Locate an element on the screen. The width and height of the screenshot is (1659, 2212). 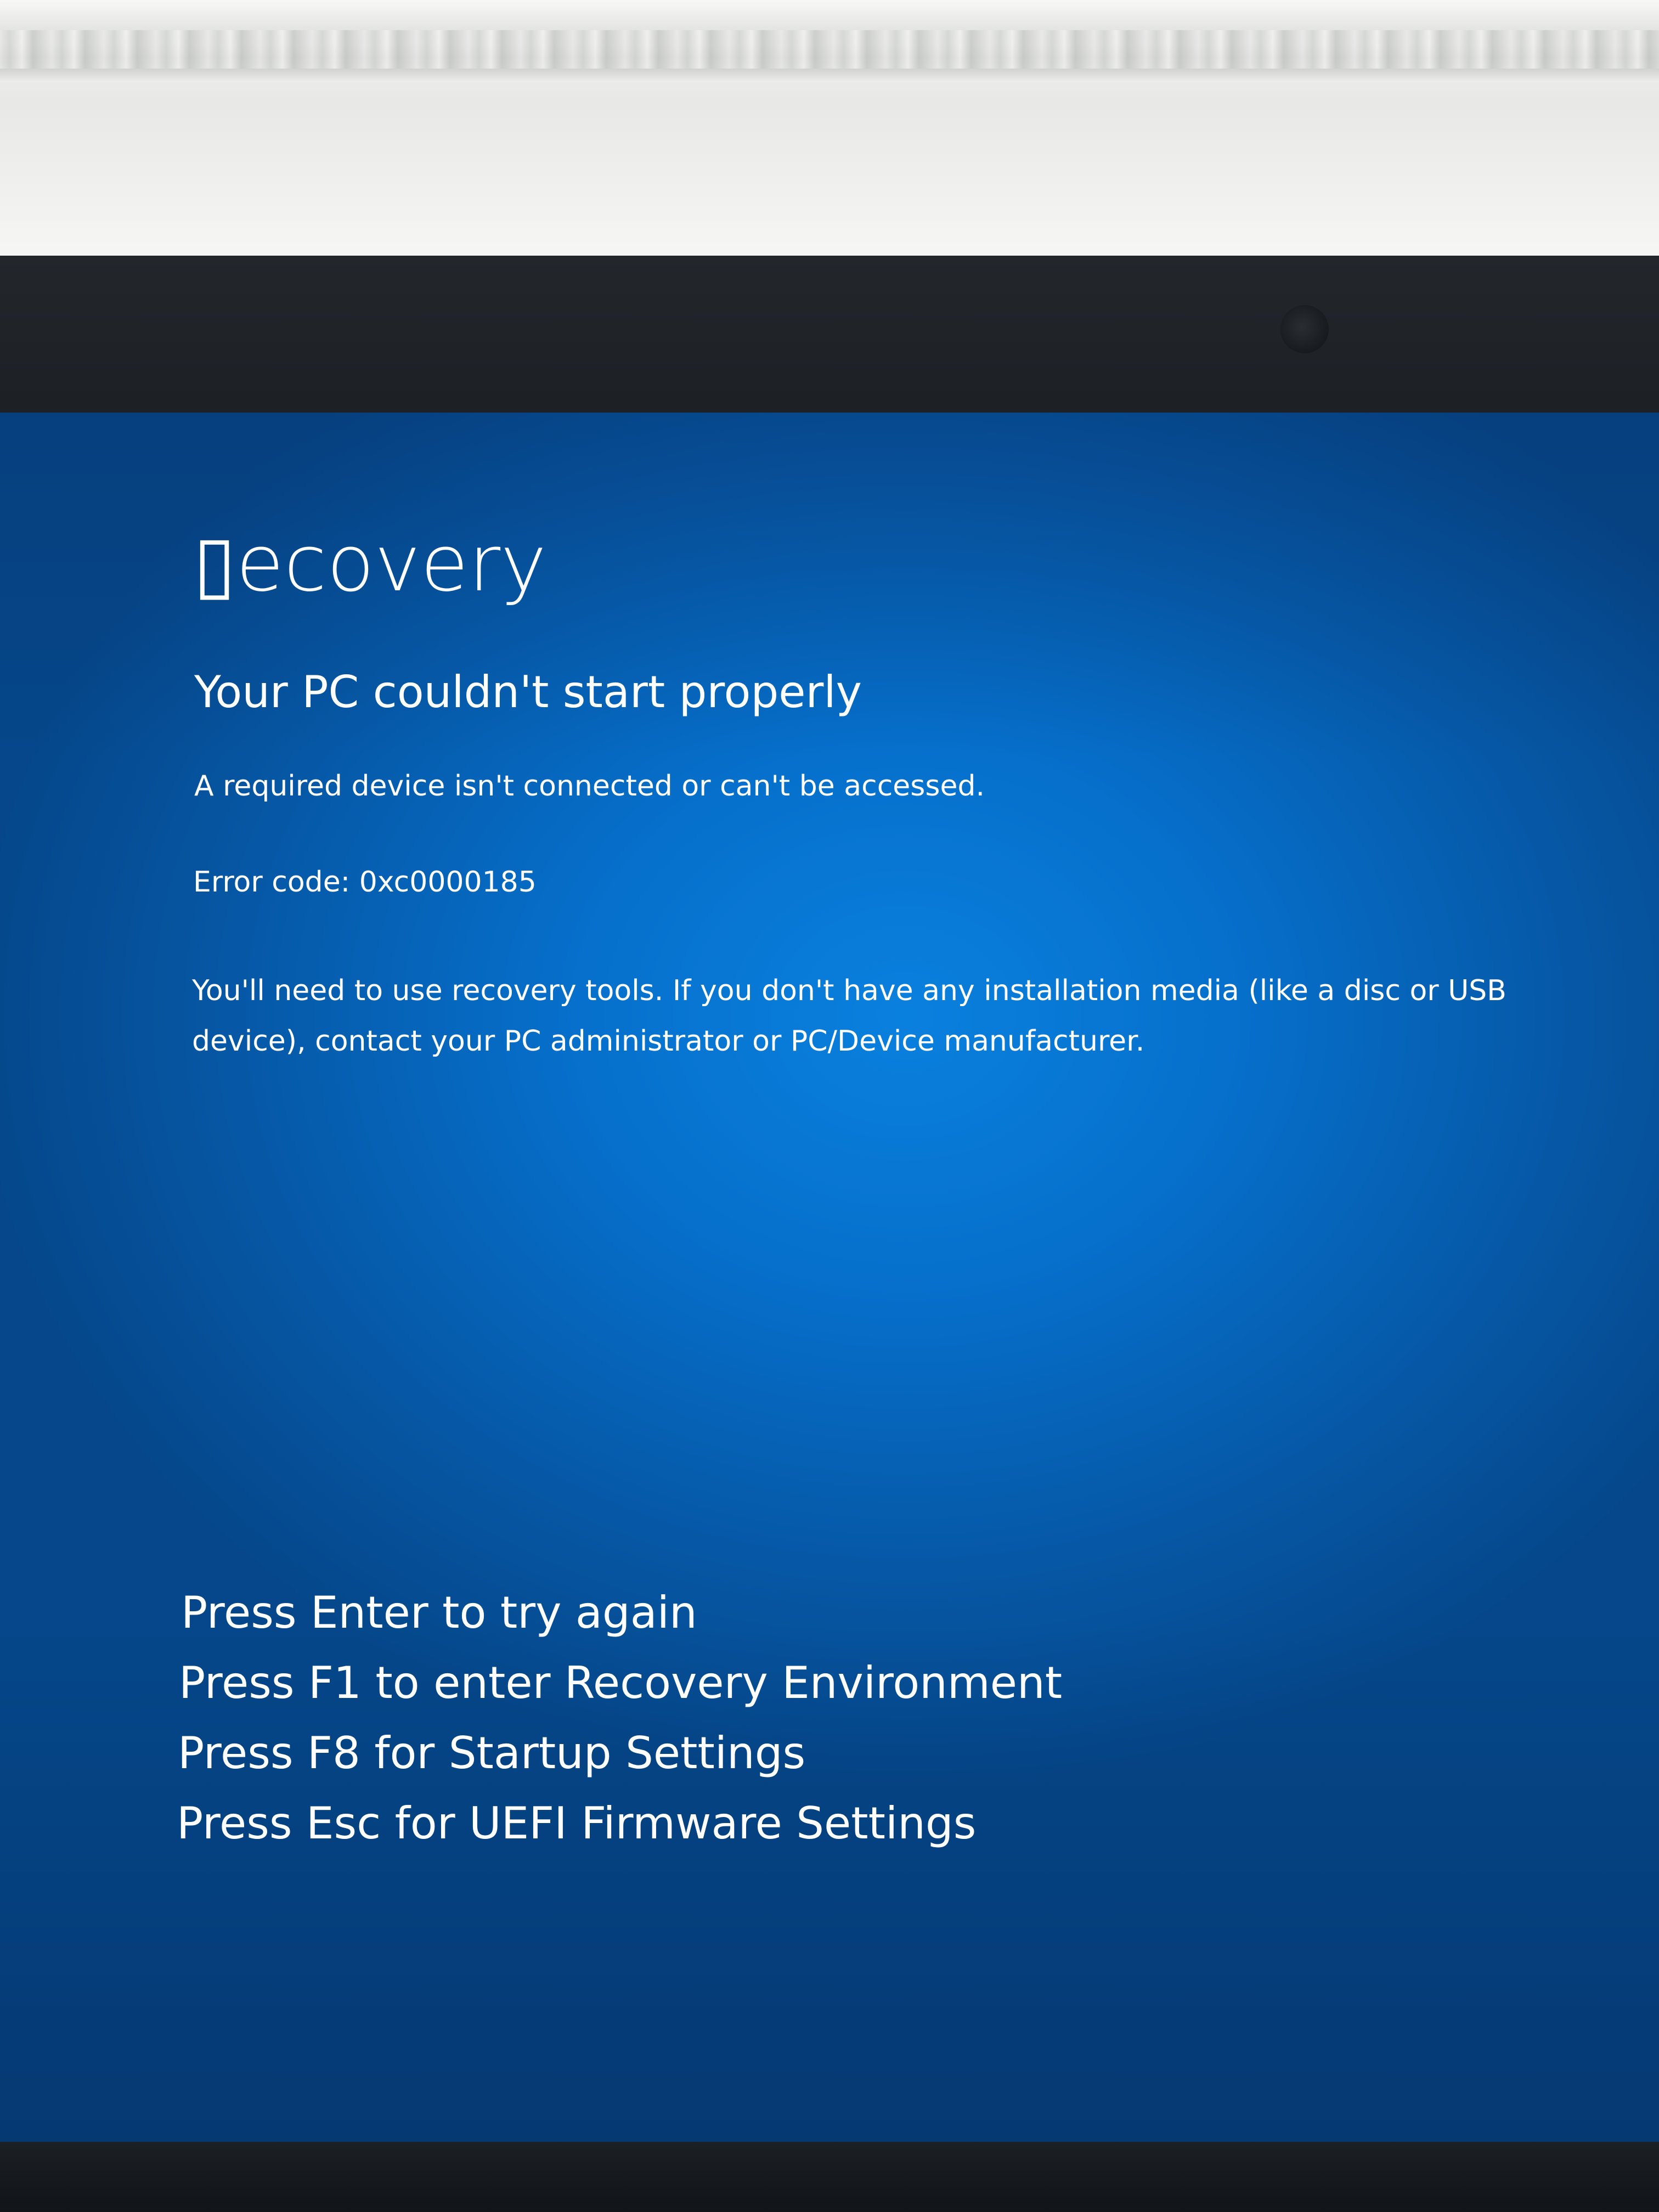
window-blinds is located at coordinates (830, 49).